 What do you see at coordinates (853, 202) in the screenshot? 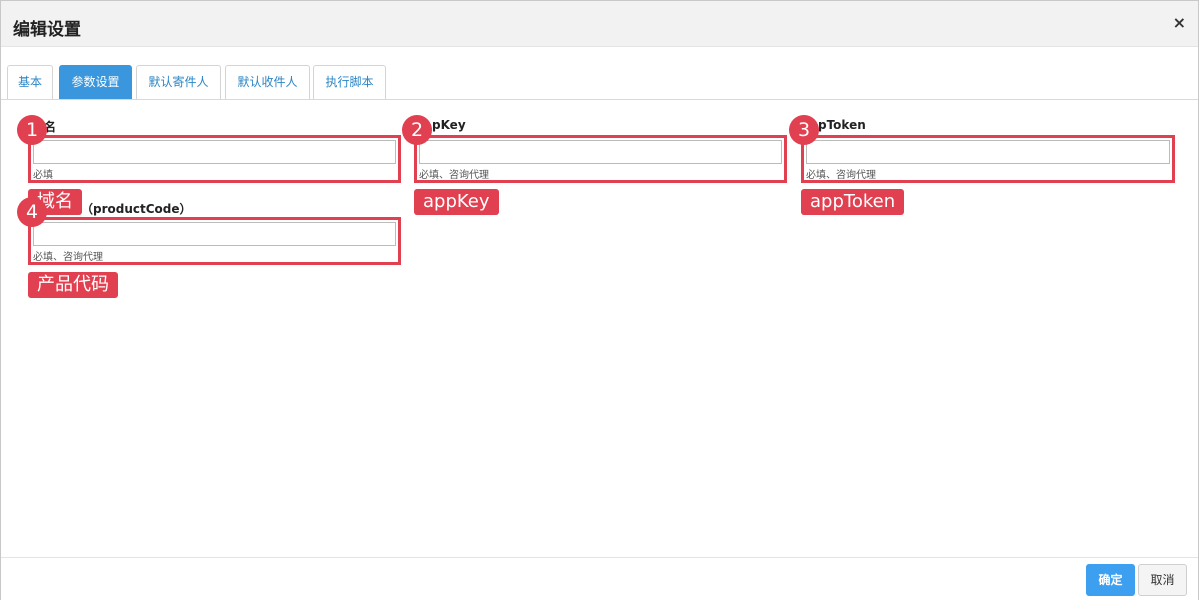
I see `annotation-tag: appToken` at bounding box center [853, 202].